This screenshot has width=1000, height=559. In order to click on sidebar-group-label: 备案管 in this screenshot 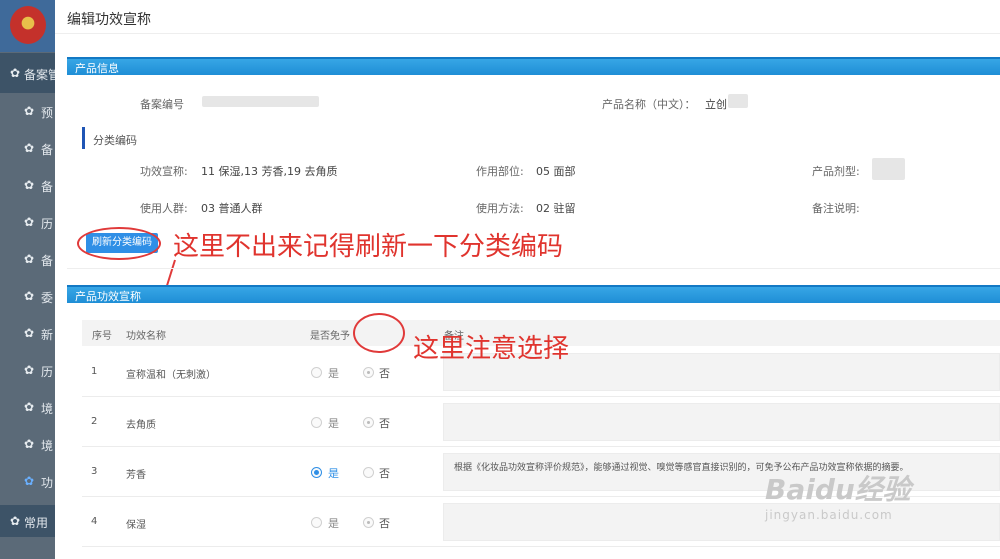, I will do `click(39, 75)`.